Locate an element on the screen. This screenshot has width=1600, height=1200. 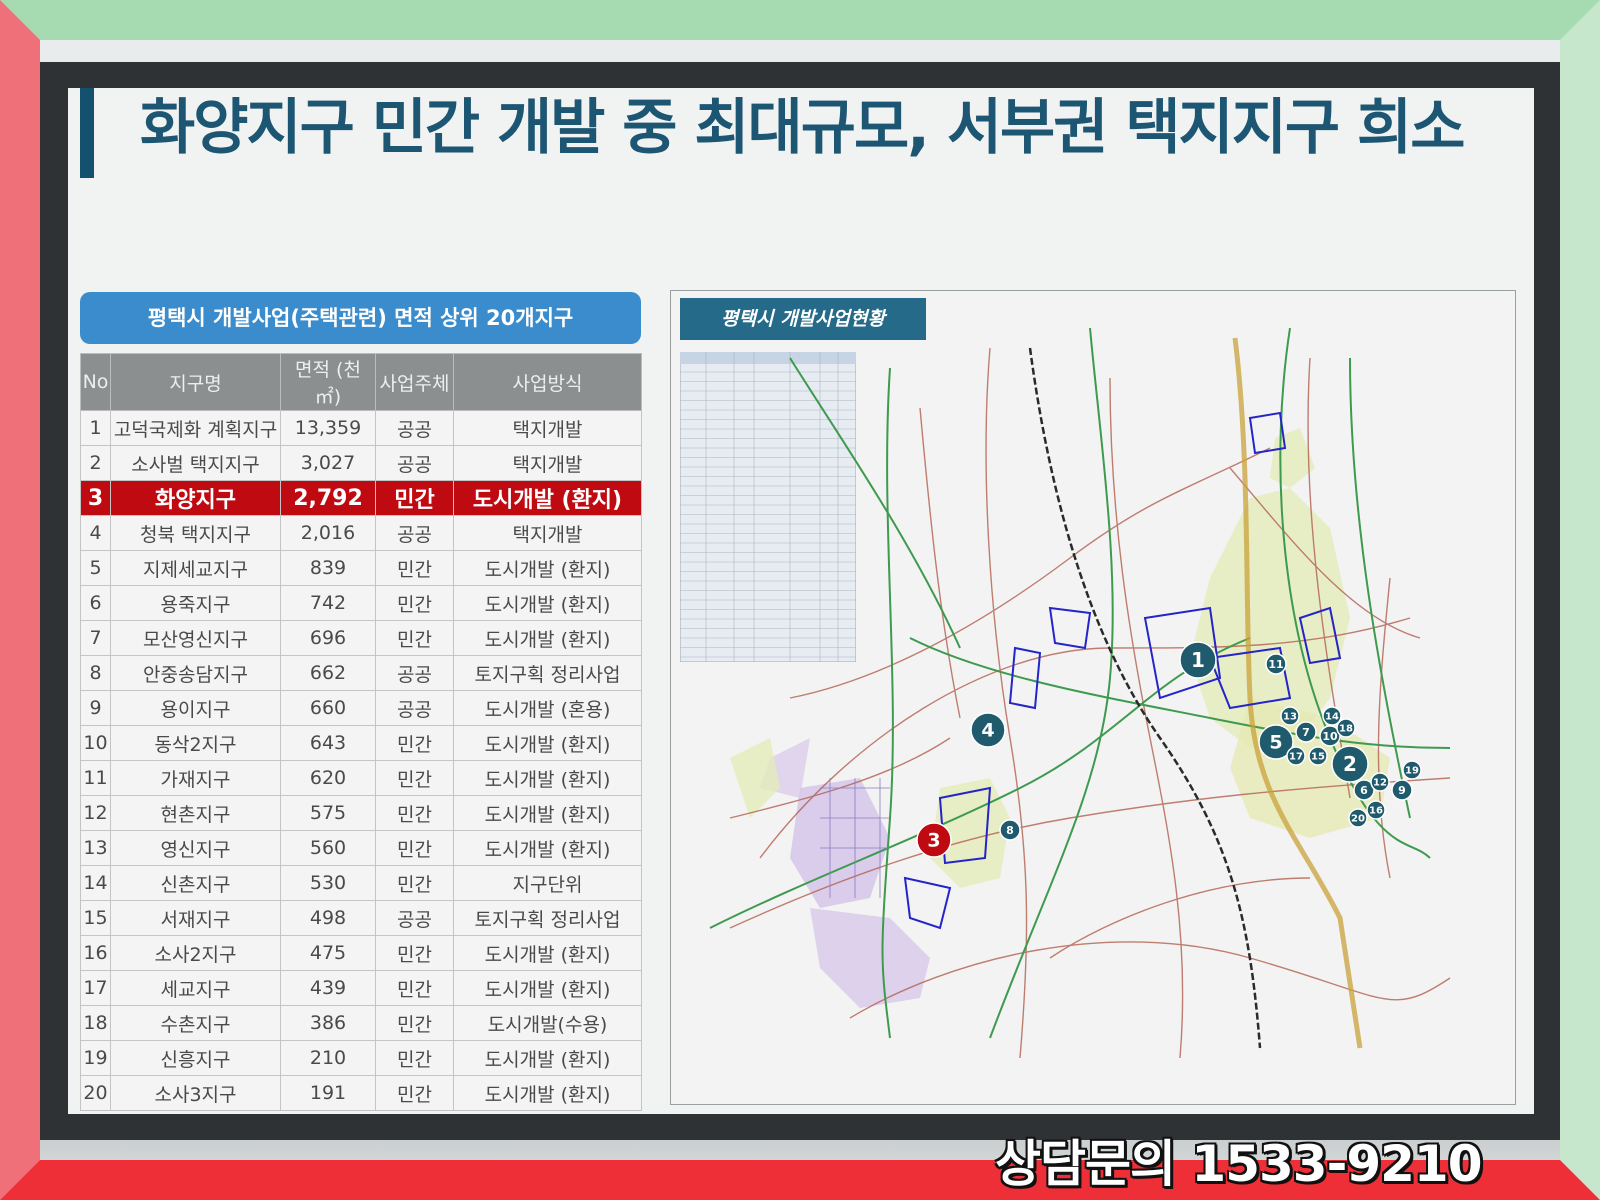
marker-label: 20 is located at coordinates (1358, 818).